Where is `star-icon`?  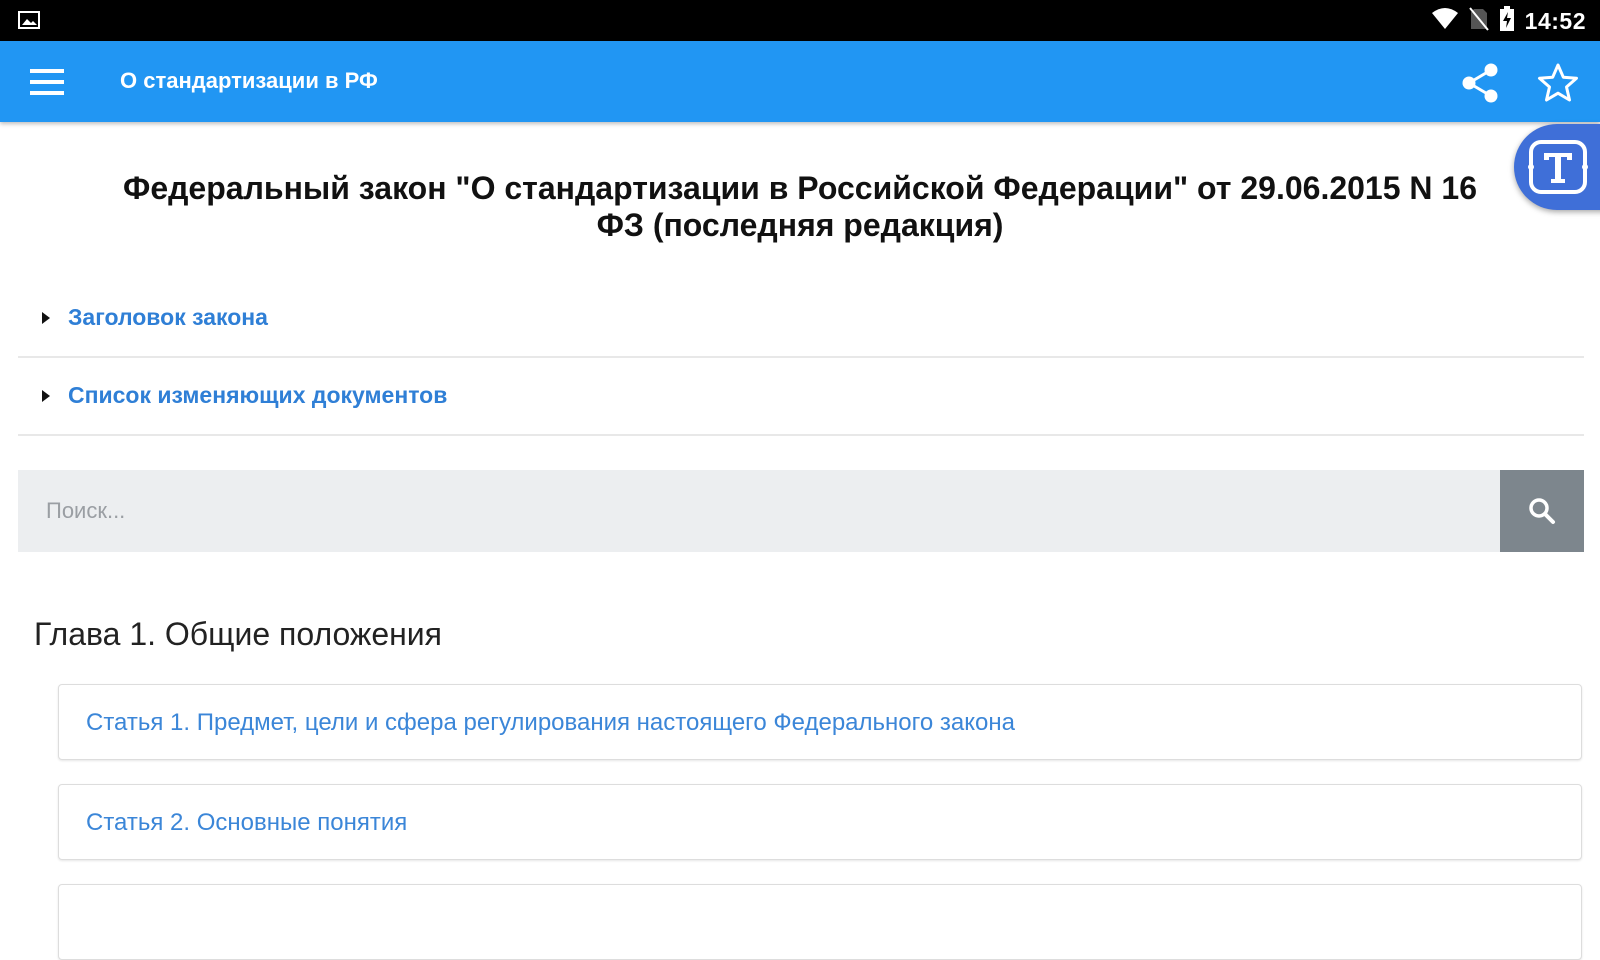 star-icon is located at coordinates (1558, 82).